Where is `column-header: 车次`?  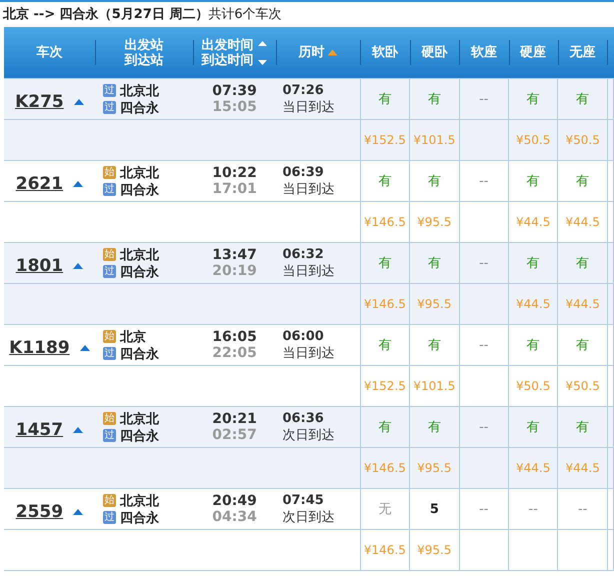 column-header: 车次 is located at coordinates (49, 52).